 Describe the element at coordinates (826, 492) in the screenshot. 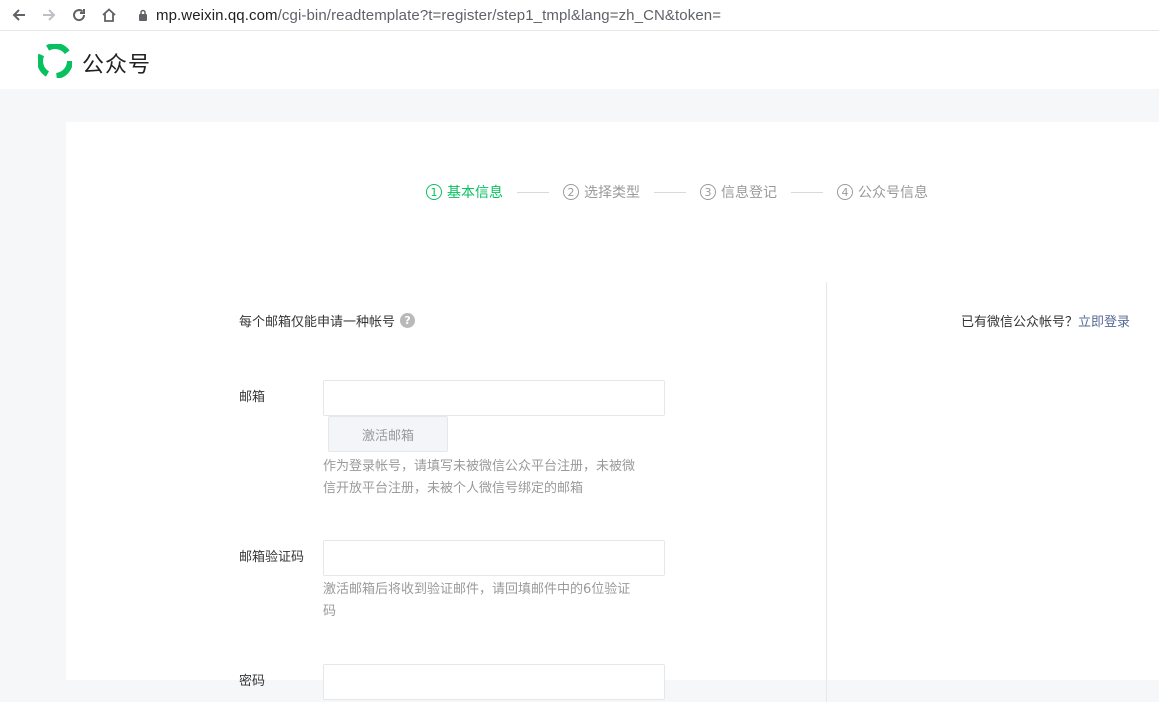

I see `column-divider` at that location.